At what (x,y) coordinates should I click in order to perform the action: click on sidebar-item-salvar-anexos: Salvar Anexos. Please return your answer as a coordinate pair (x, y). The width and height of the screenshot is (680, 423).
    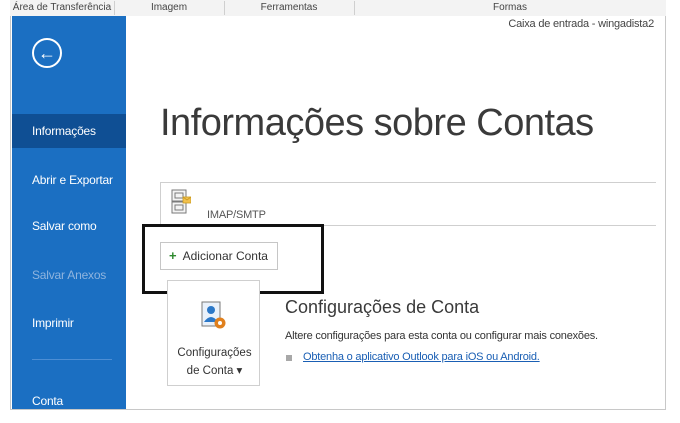
    Looking at the image, I should click on (69, 275).